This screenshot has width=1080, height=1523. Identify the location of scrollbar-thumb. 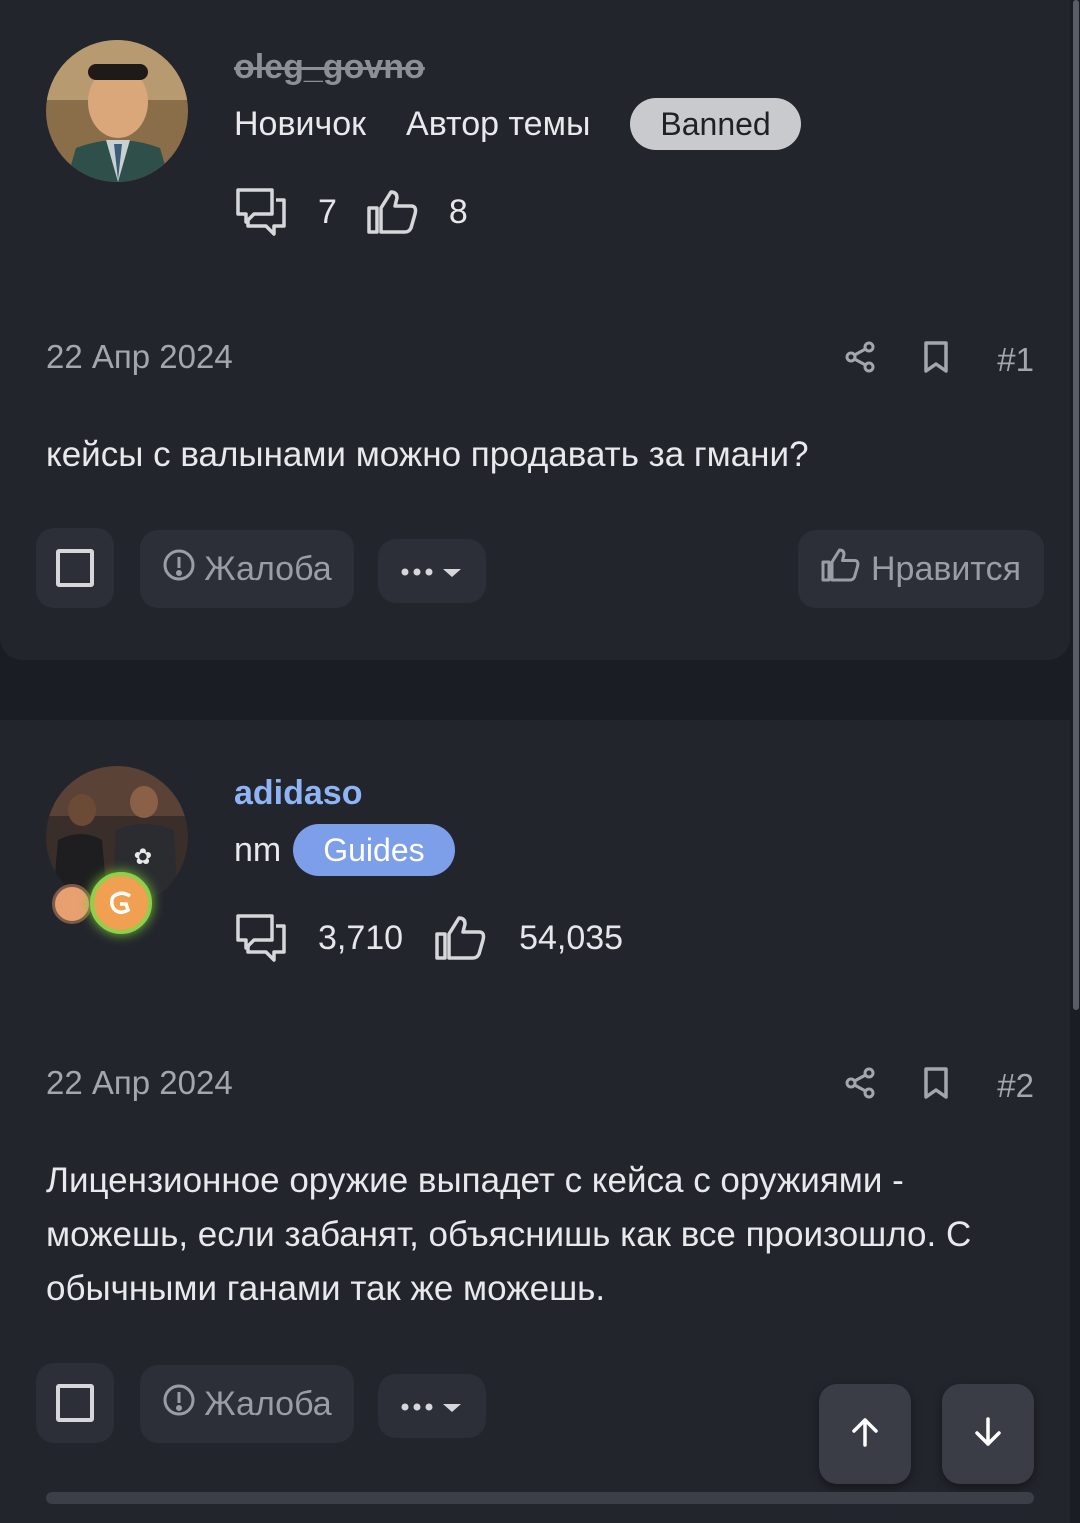
(1076, 505).